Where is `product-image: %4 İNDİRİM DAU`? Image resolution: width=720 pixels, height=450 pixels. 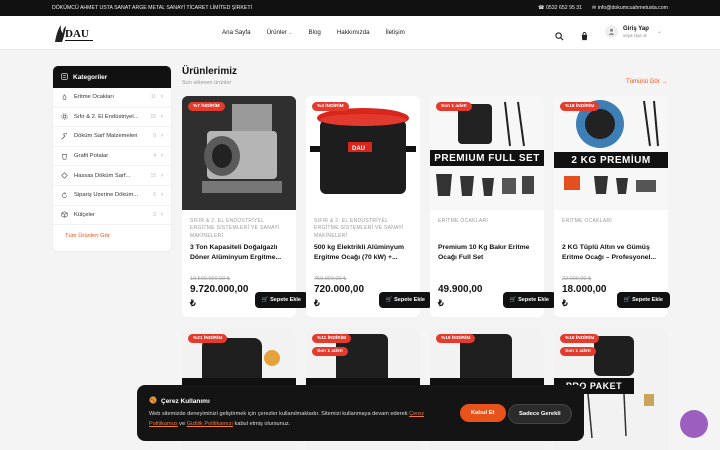
product-image: %4 İNDİRİM DAU is located at coordinates (363, 153).